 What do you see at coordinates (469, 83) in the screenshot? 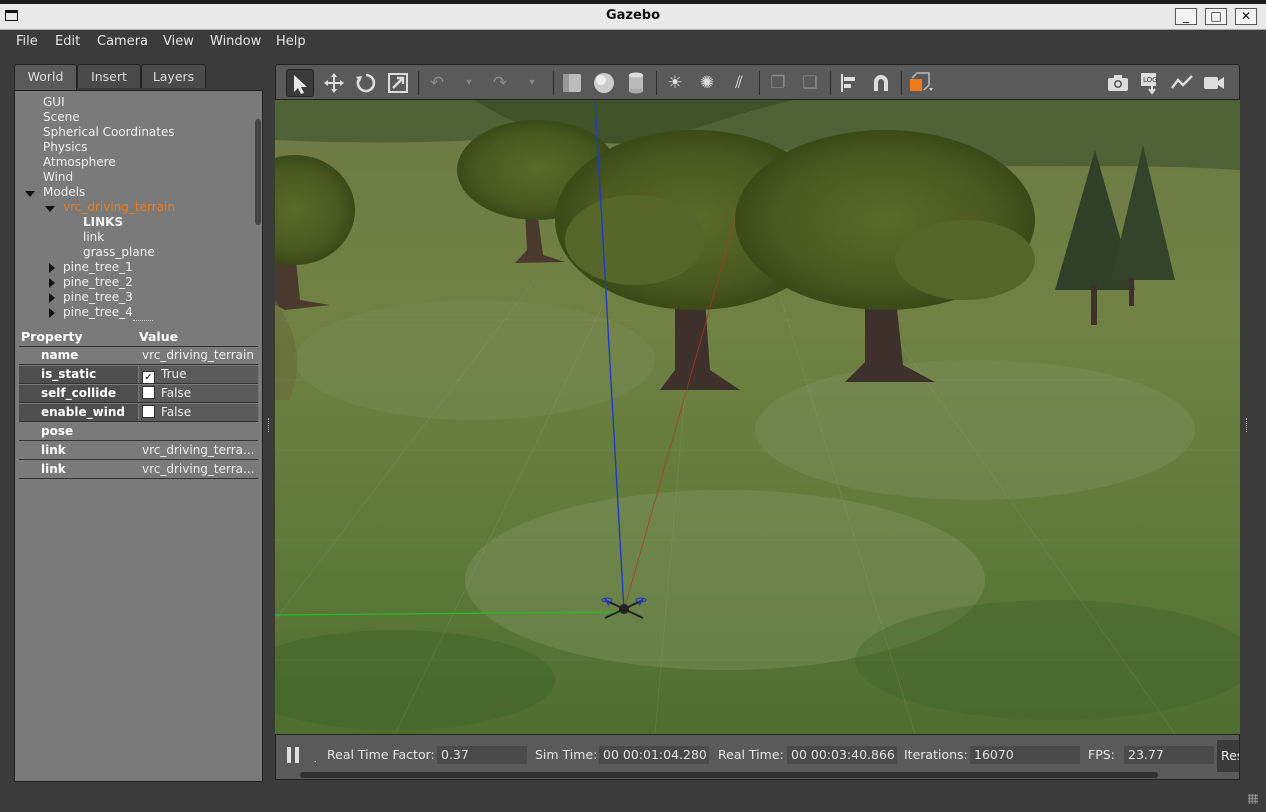
I see `undo-history-icon: ▾` at bounding box center [469, 83].